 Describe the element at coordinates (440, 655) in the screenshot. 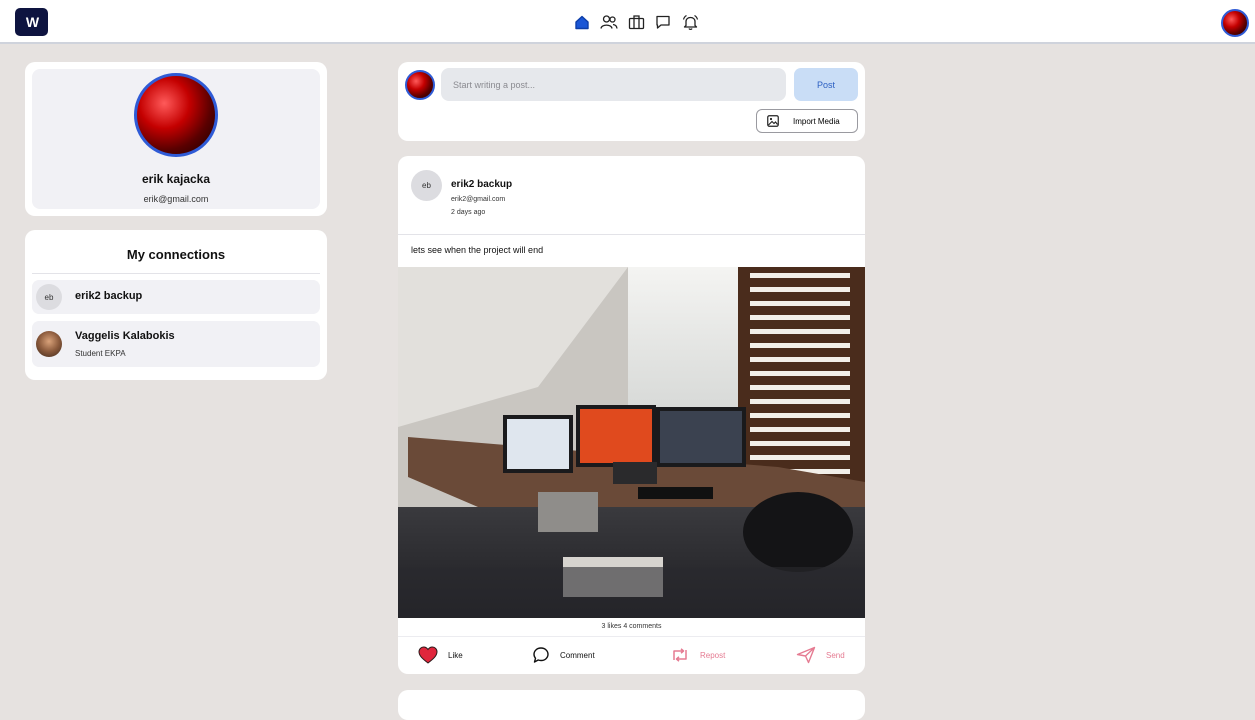

I see `like-button: Like` at that location.